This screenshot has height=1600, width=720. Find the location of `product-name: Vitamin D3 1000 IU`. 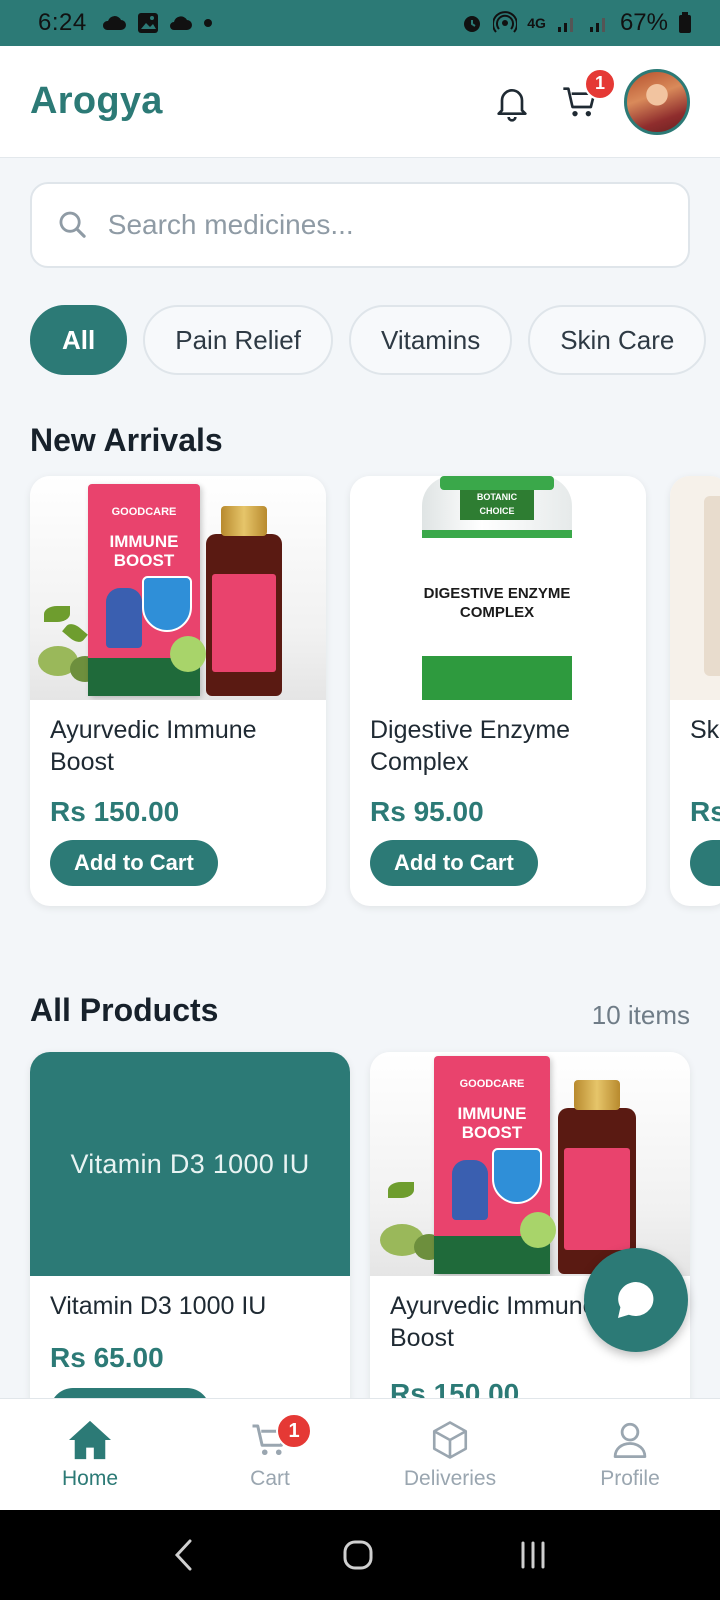

product-name: Vitamin D3 1000 IU is located at coordinates (158, 1306).